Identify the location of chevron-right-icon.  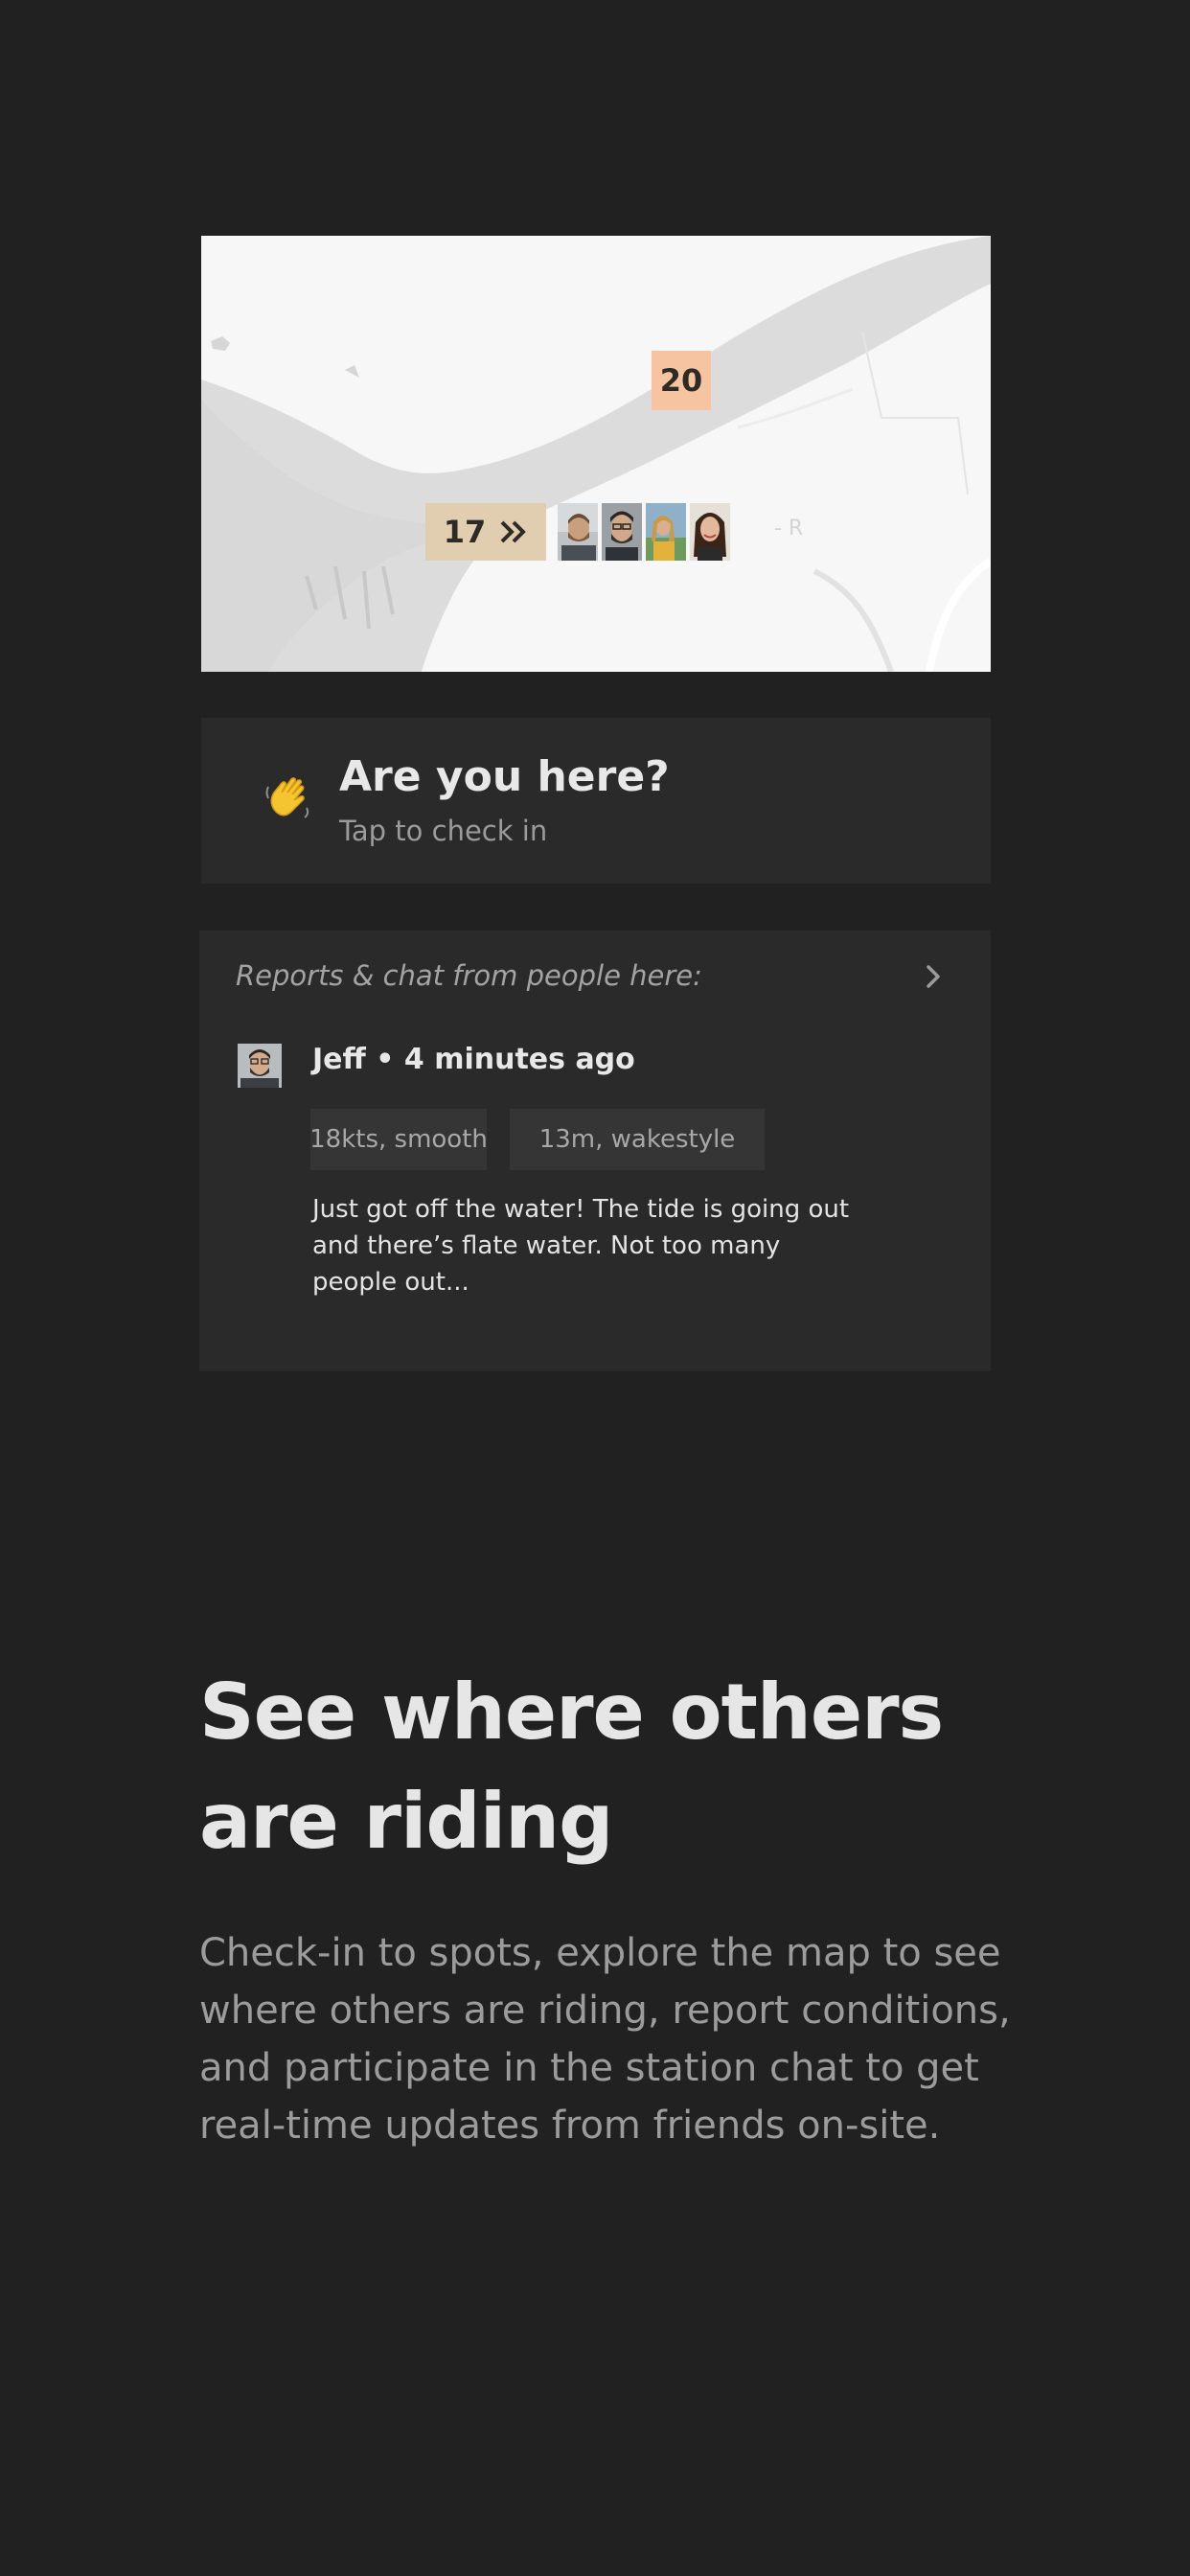
(935, 976).